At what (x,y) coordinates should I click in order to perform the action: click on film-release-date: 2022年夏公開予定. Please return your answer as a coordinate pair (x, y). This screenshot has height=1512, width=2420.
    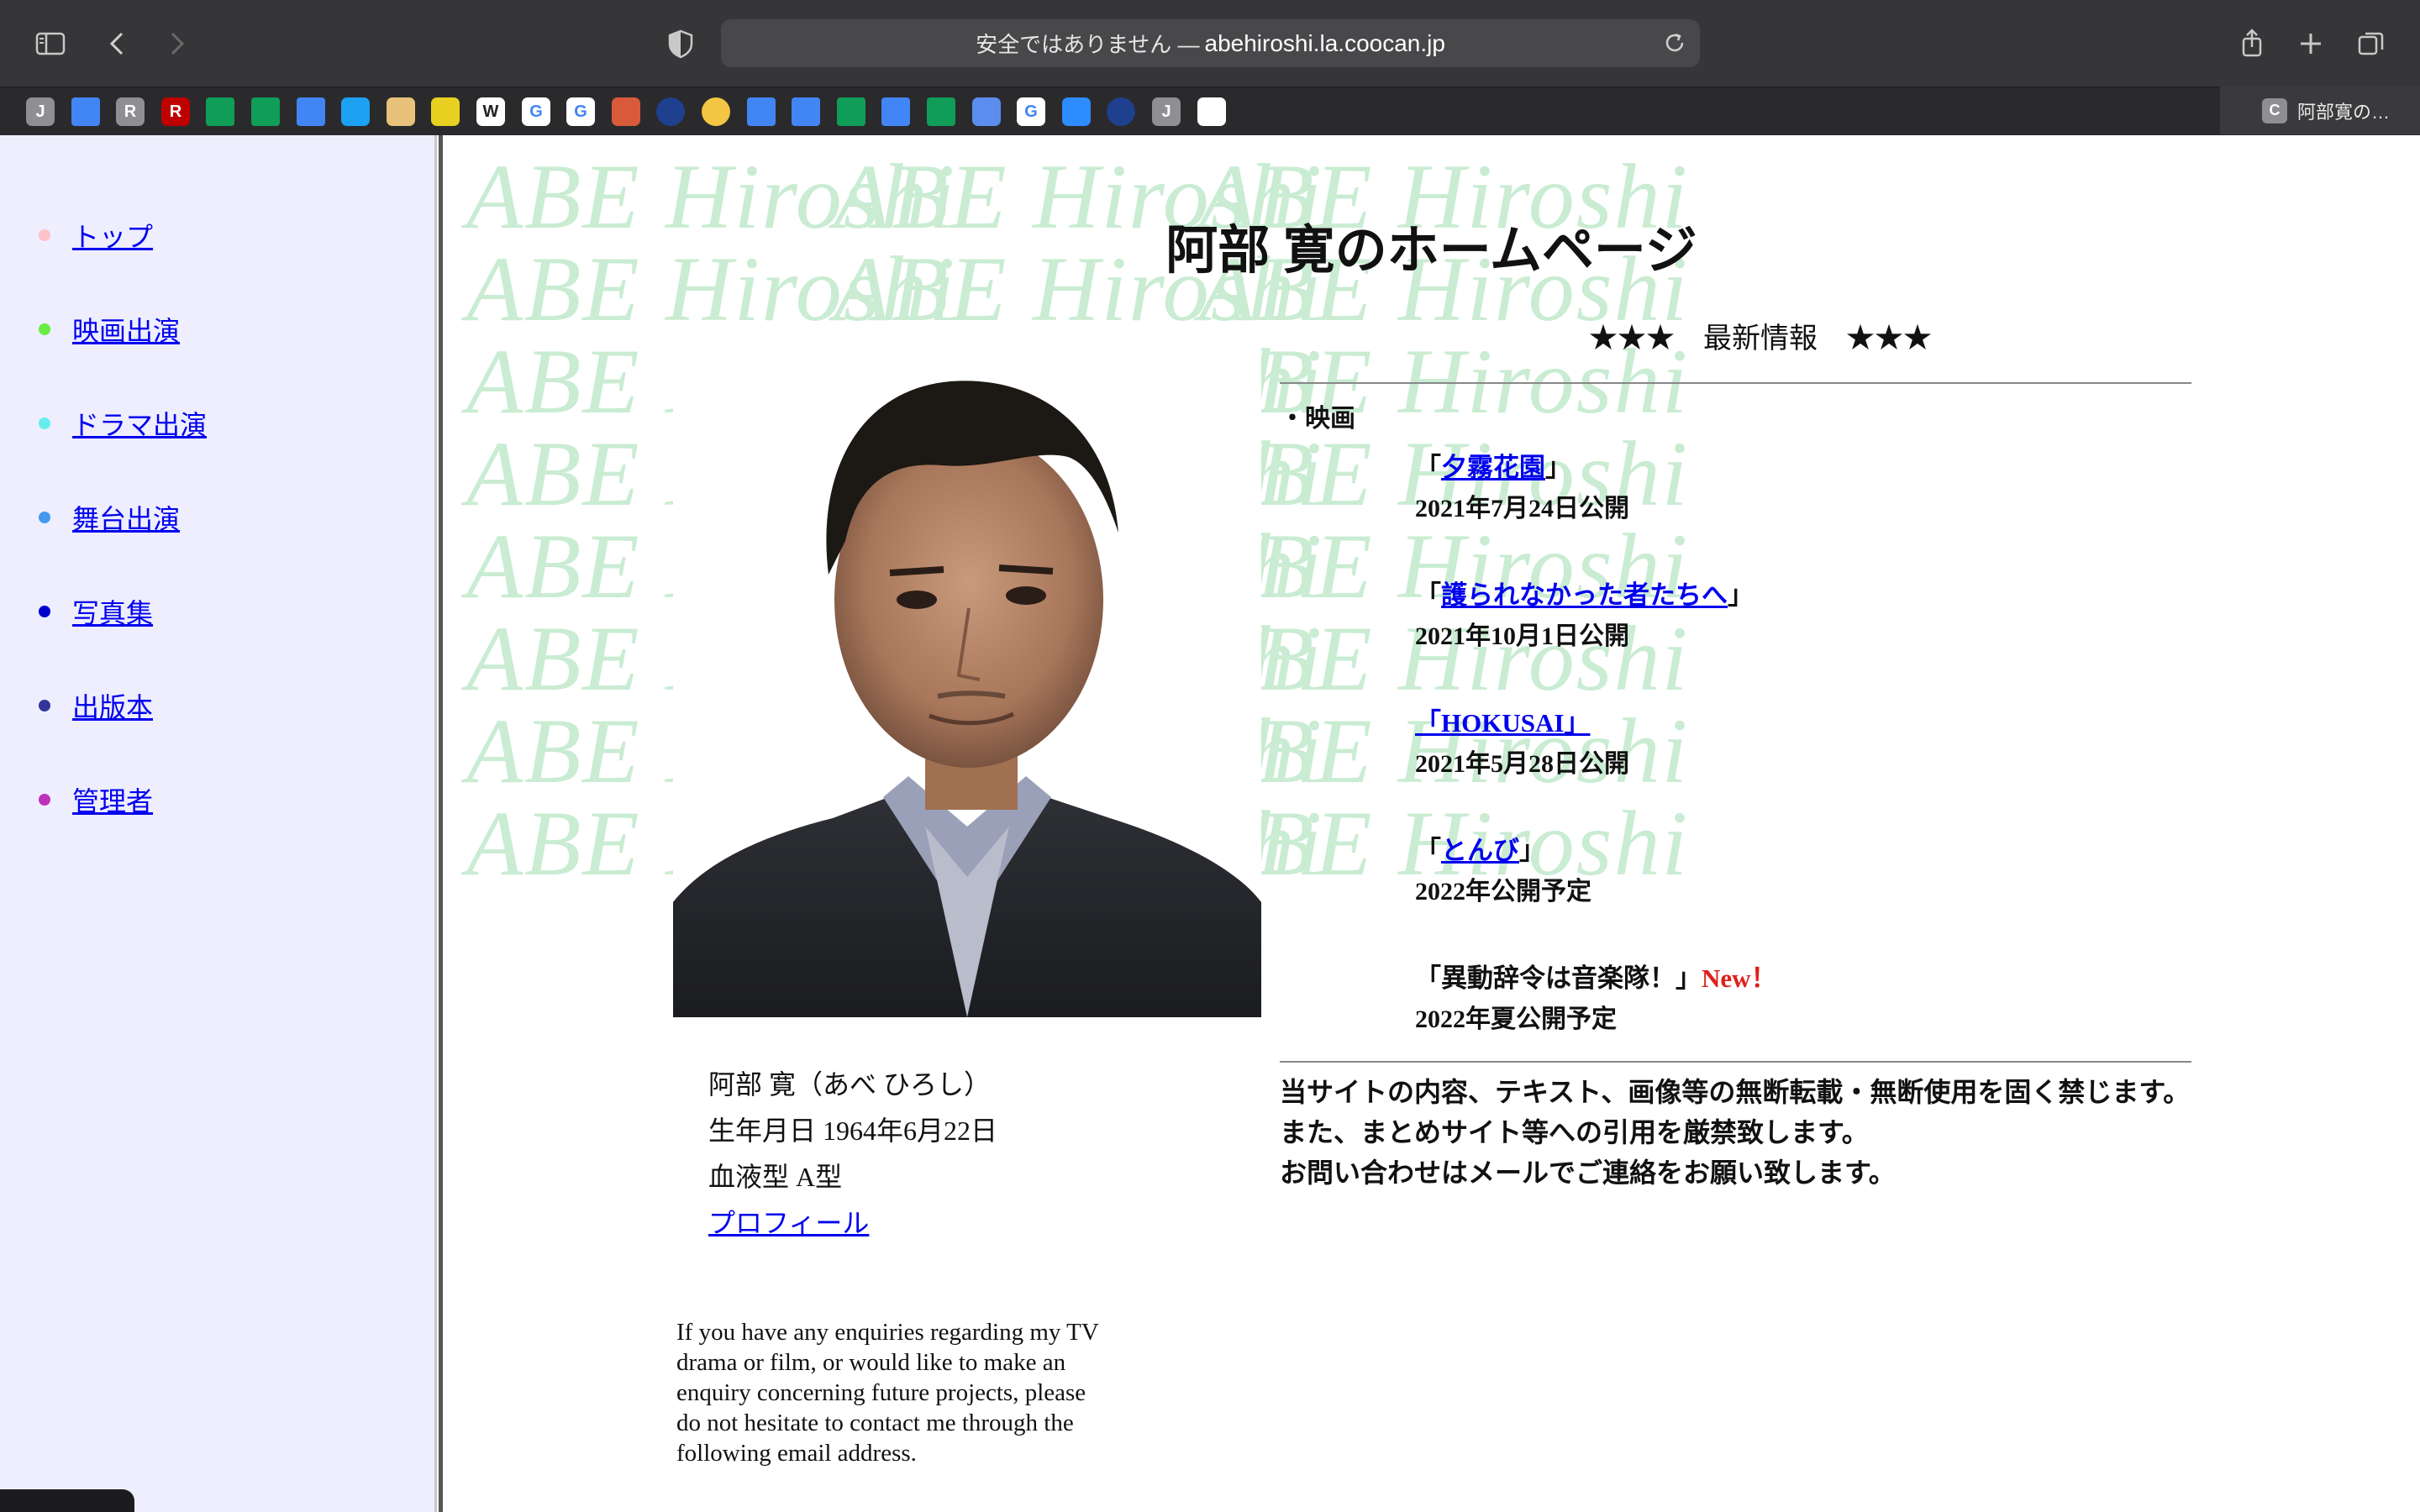
    Looking at the image, I should click on (1516, 1019).